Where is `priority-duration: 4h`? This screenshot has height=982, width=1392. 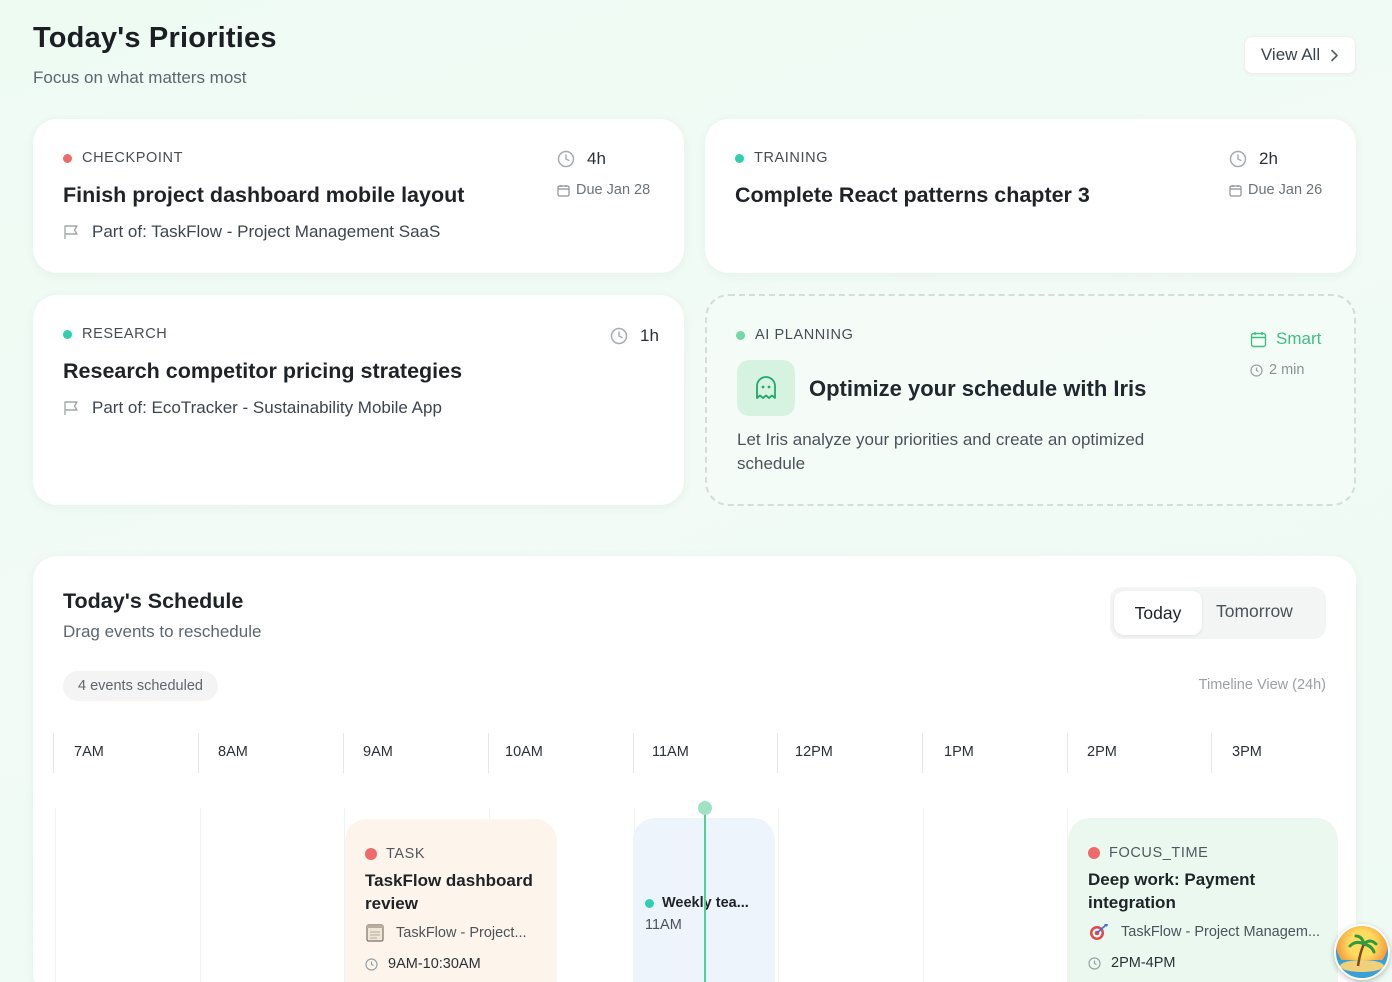
priority-duration: 4h is located at coordinates (581, 159).